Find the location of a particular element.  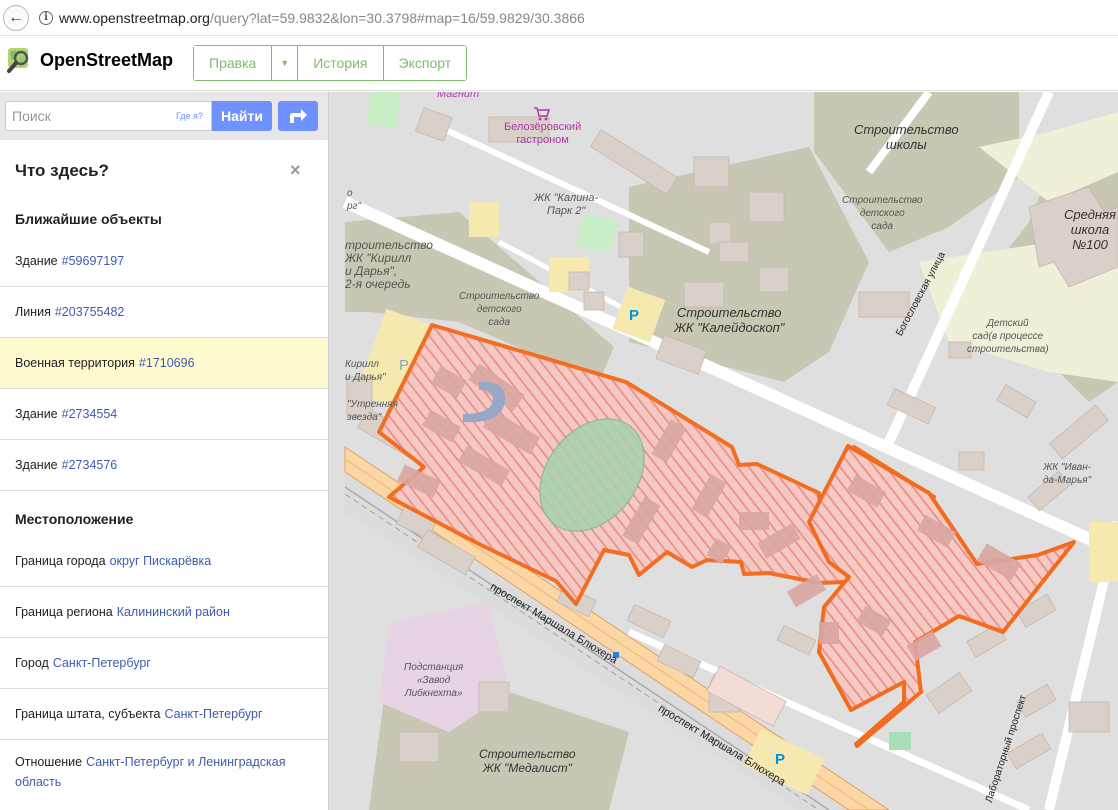

nearby-item: Здание #2734576 is located at coordinates (164, 465).